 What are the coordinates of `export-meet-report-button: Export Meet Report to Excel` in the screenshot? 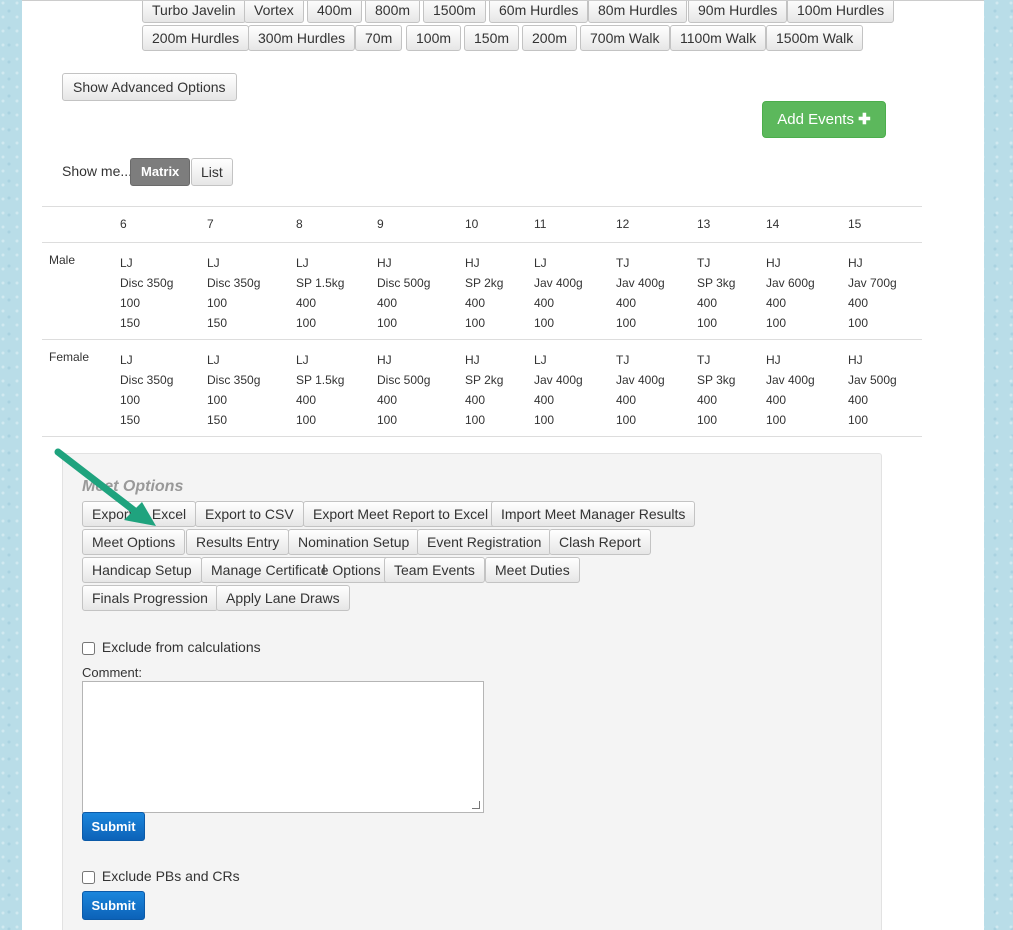 It's located at (401, 514).